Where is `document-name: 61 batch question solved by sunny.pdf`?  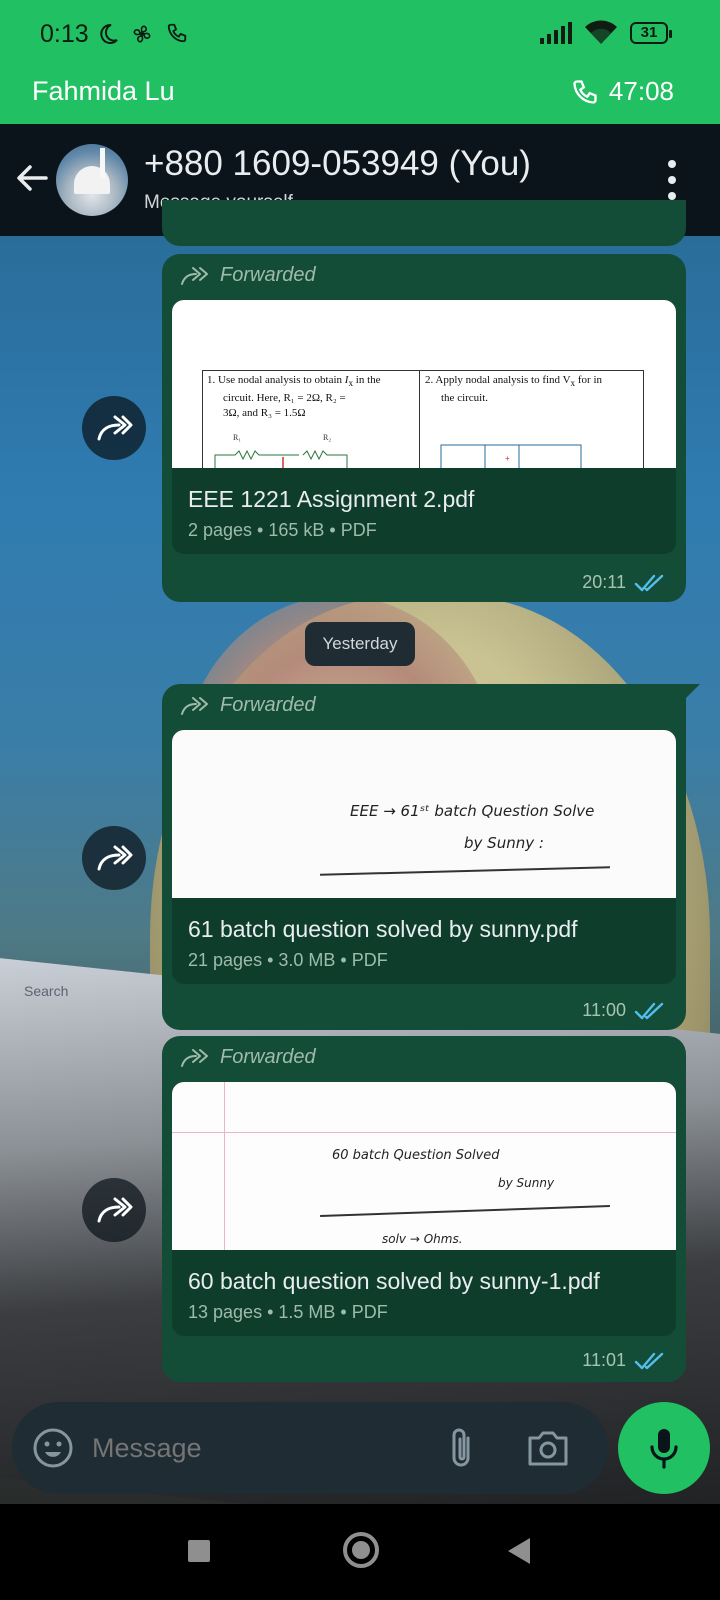
document-name: 61 batch question solved by sunny.pdf is located at coordinates (383, 929).